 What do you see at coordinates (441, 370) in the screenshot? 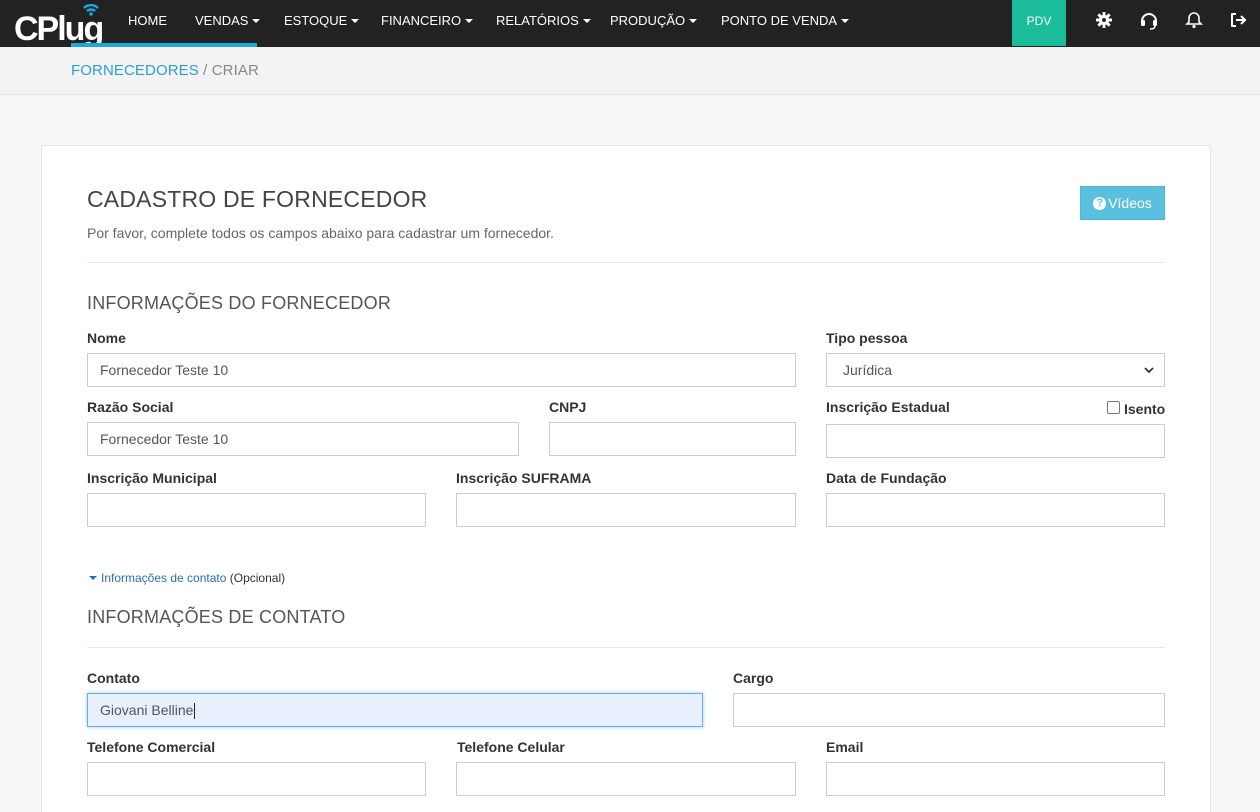
I see `nome-input: Fornecedor Teste 10` at bounding box center [441, 370].